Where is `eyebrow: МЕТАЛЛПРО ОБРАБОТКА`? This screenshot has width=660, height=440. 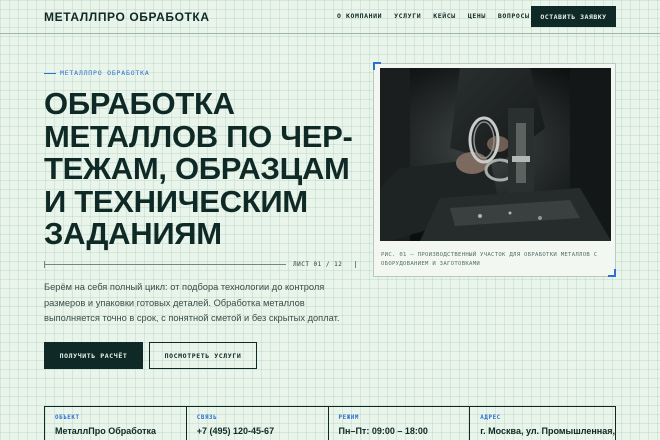
eyebrow: МЕТАЛЛПРО ОБРАБОТКА is located at coordinates (97, 73).